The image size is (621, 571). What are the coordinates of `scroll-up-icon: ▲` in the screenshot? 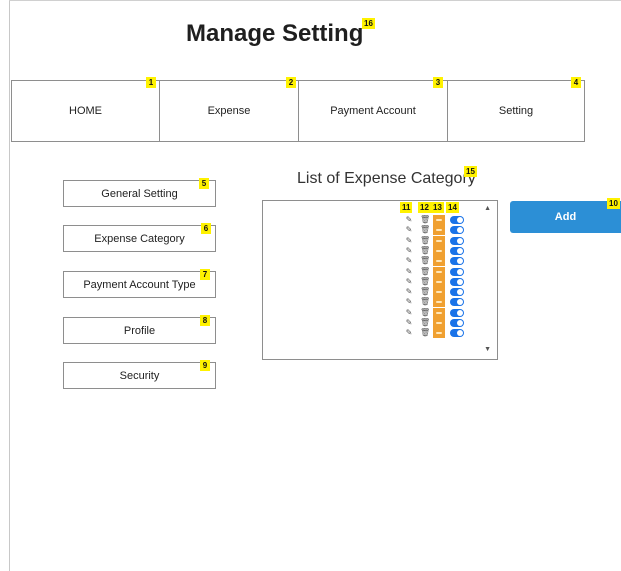 It's located at (487, 209).